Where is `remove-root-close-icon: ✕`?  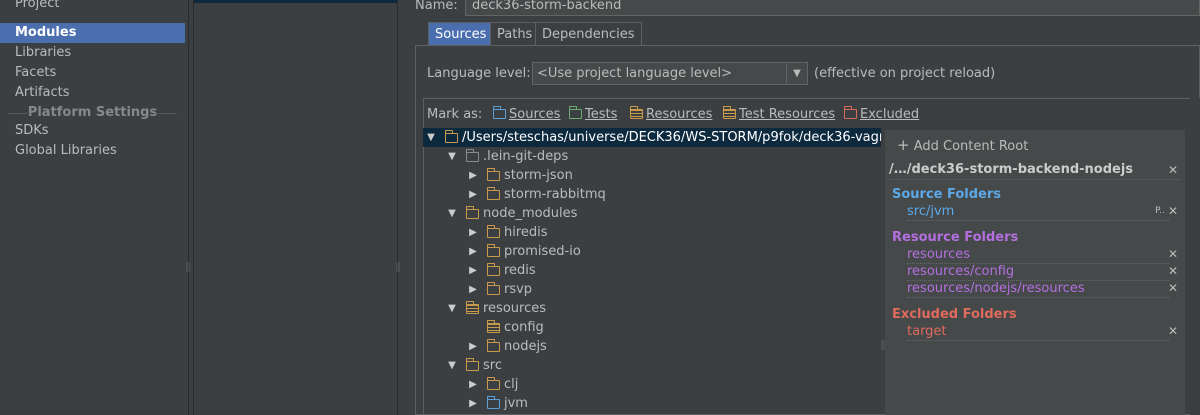 remove-root-close-icon: ✕ is located at coordinates (1173, 170).